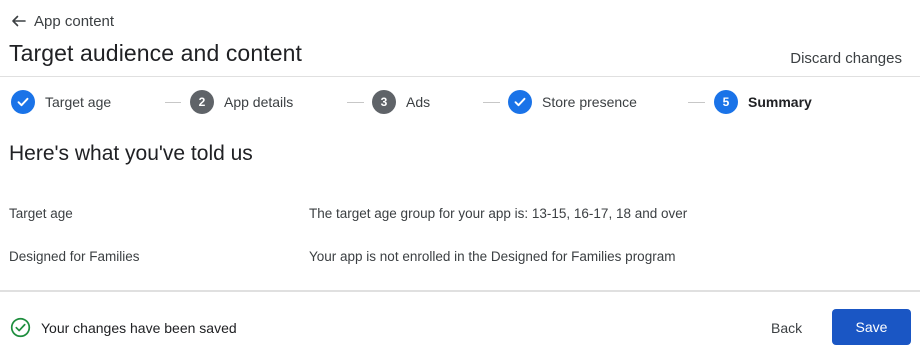 This screenshot has height=364, width=920. What do you see at coordinates (20, 327) in the screenshot?
I see `check-circle-icon` at bounding box center [20, 327].